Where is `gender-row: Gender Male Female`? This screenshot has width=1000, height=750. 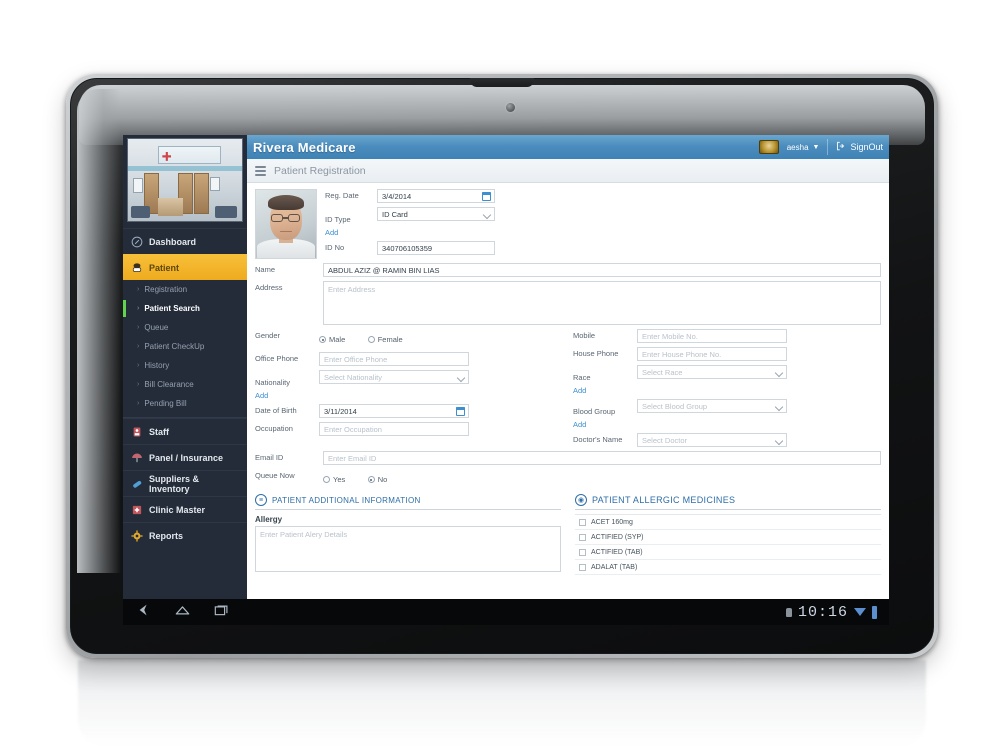 gender-row: Gender Male Female is located at coordinates (409, 338).